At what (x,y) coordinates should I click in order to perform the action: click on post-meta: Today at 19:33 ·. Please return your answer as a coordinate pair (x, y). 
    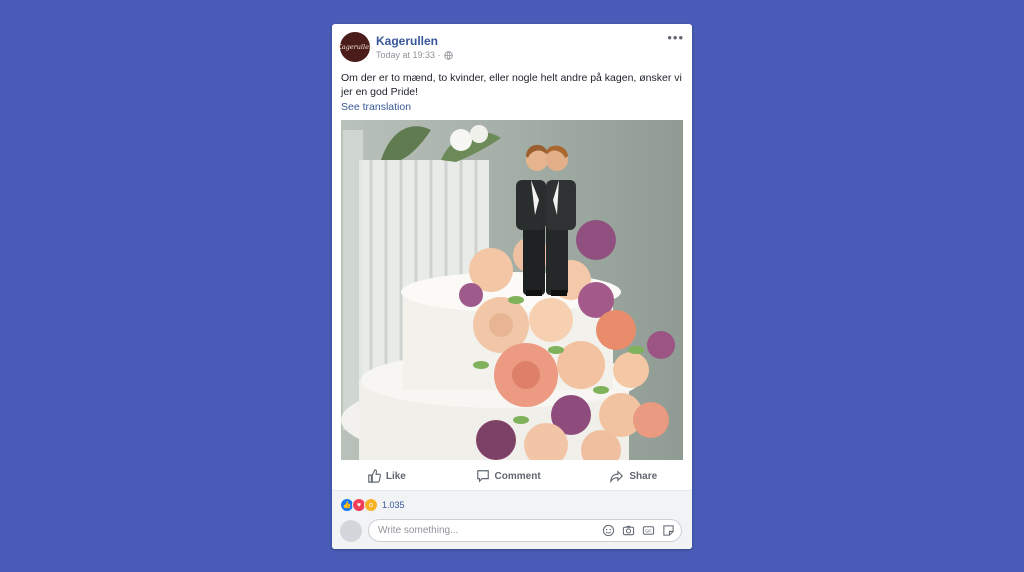
    Looking at the image, I should click on (414, 55).